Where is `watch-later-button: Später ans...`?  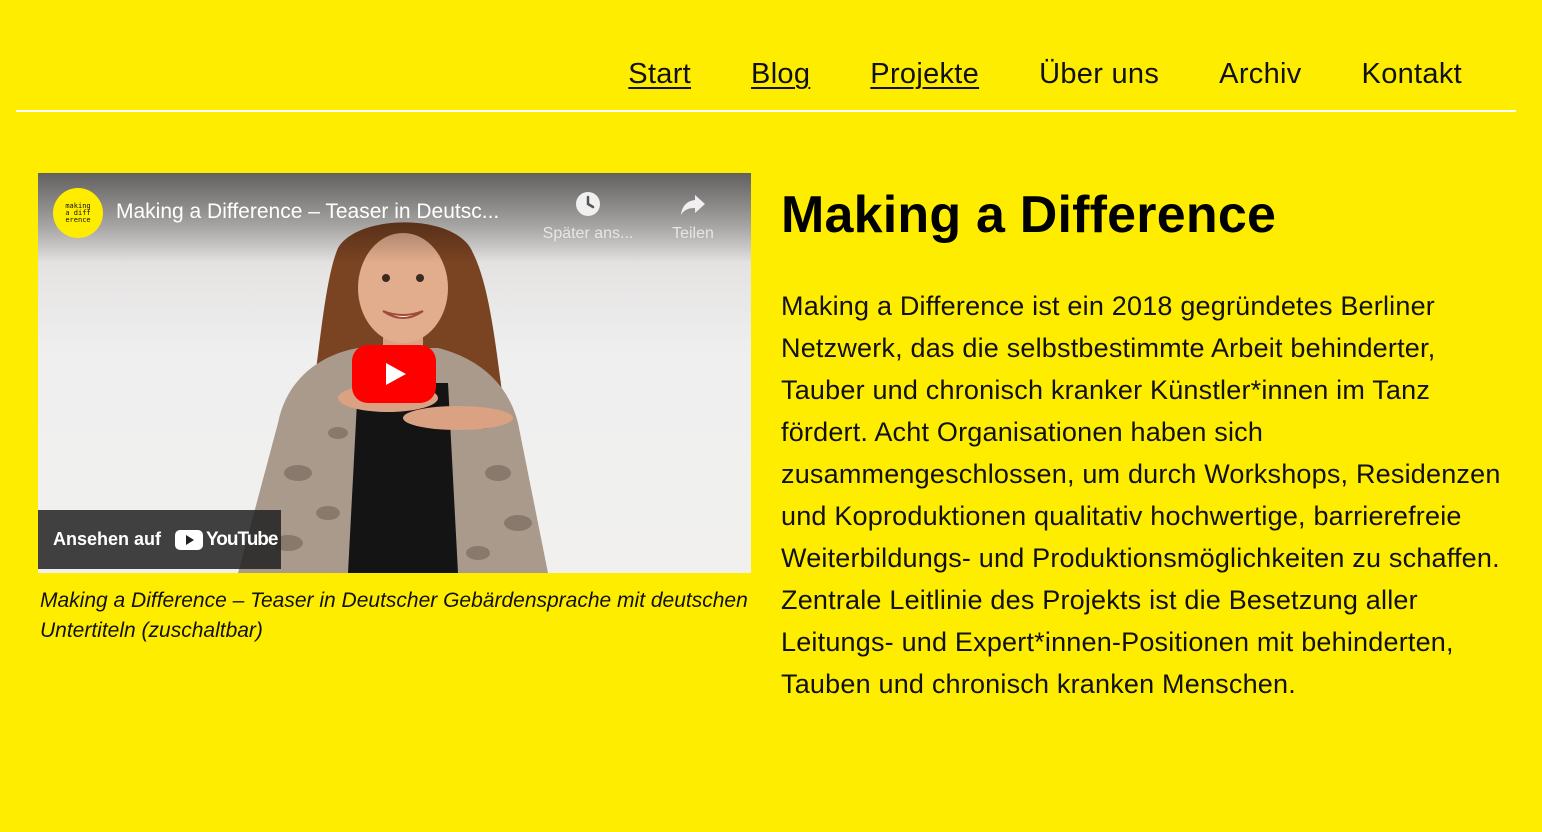
watch-later-button: Später ans... is located at coordinates (588, 216).